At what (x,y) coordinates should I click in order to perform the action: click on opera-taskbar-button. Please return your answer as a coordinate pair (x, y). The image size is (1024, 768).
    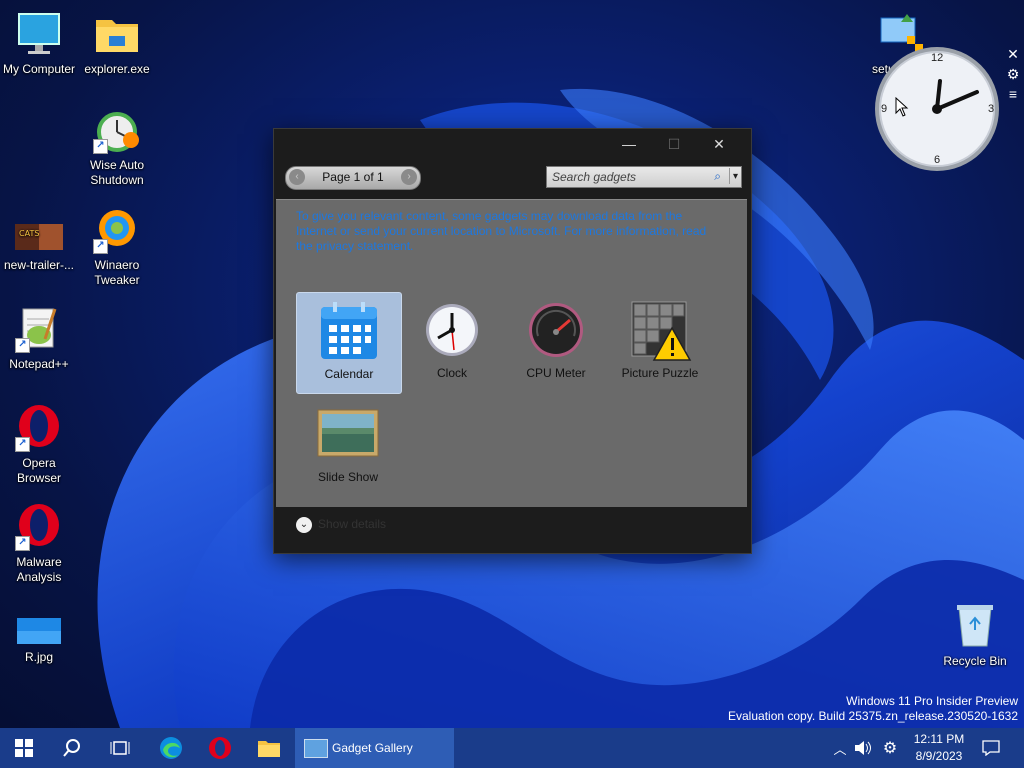
    Looking at the image, I should click on (220, 748).